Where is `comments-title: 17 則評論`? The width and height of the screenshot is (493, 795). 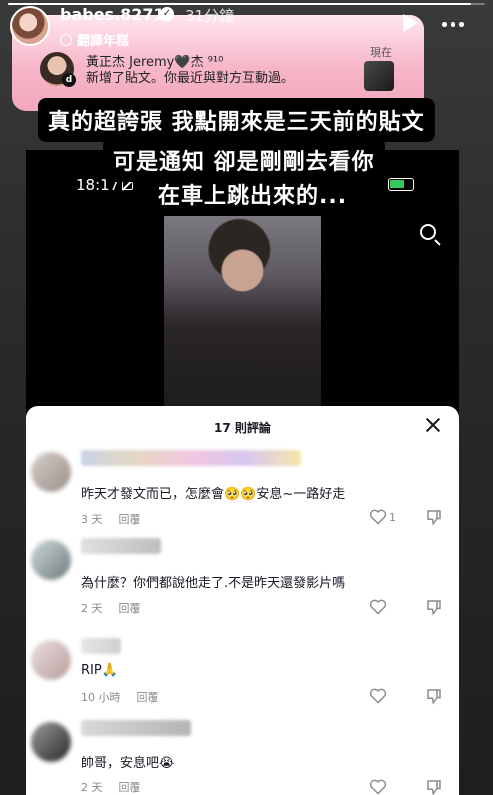
comments-title: 17 則評論 is located at coordinates (242, 428).